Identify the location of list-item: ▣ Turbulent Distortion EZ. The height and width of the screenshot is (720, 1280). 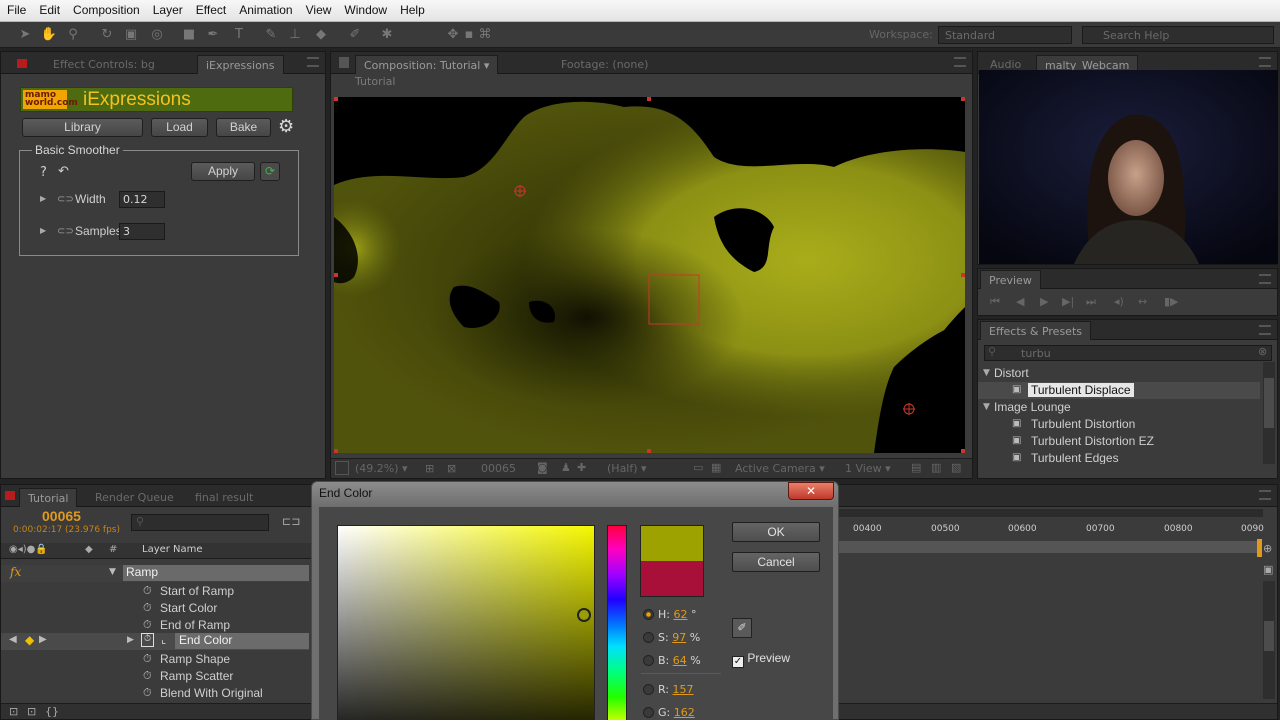
(1119, 441).